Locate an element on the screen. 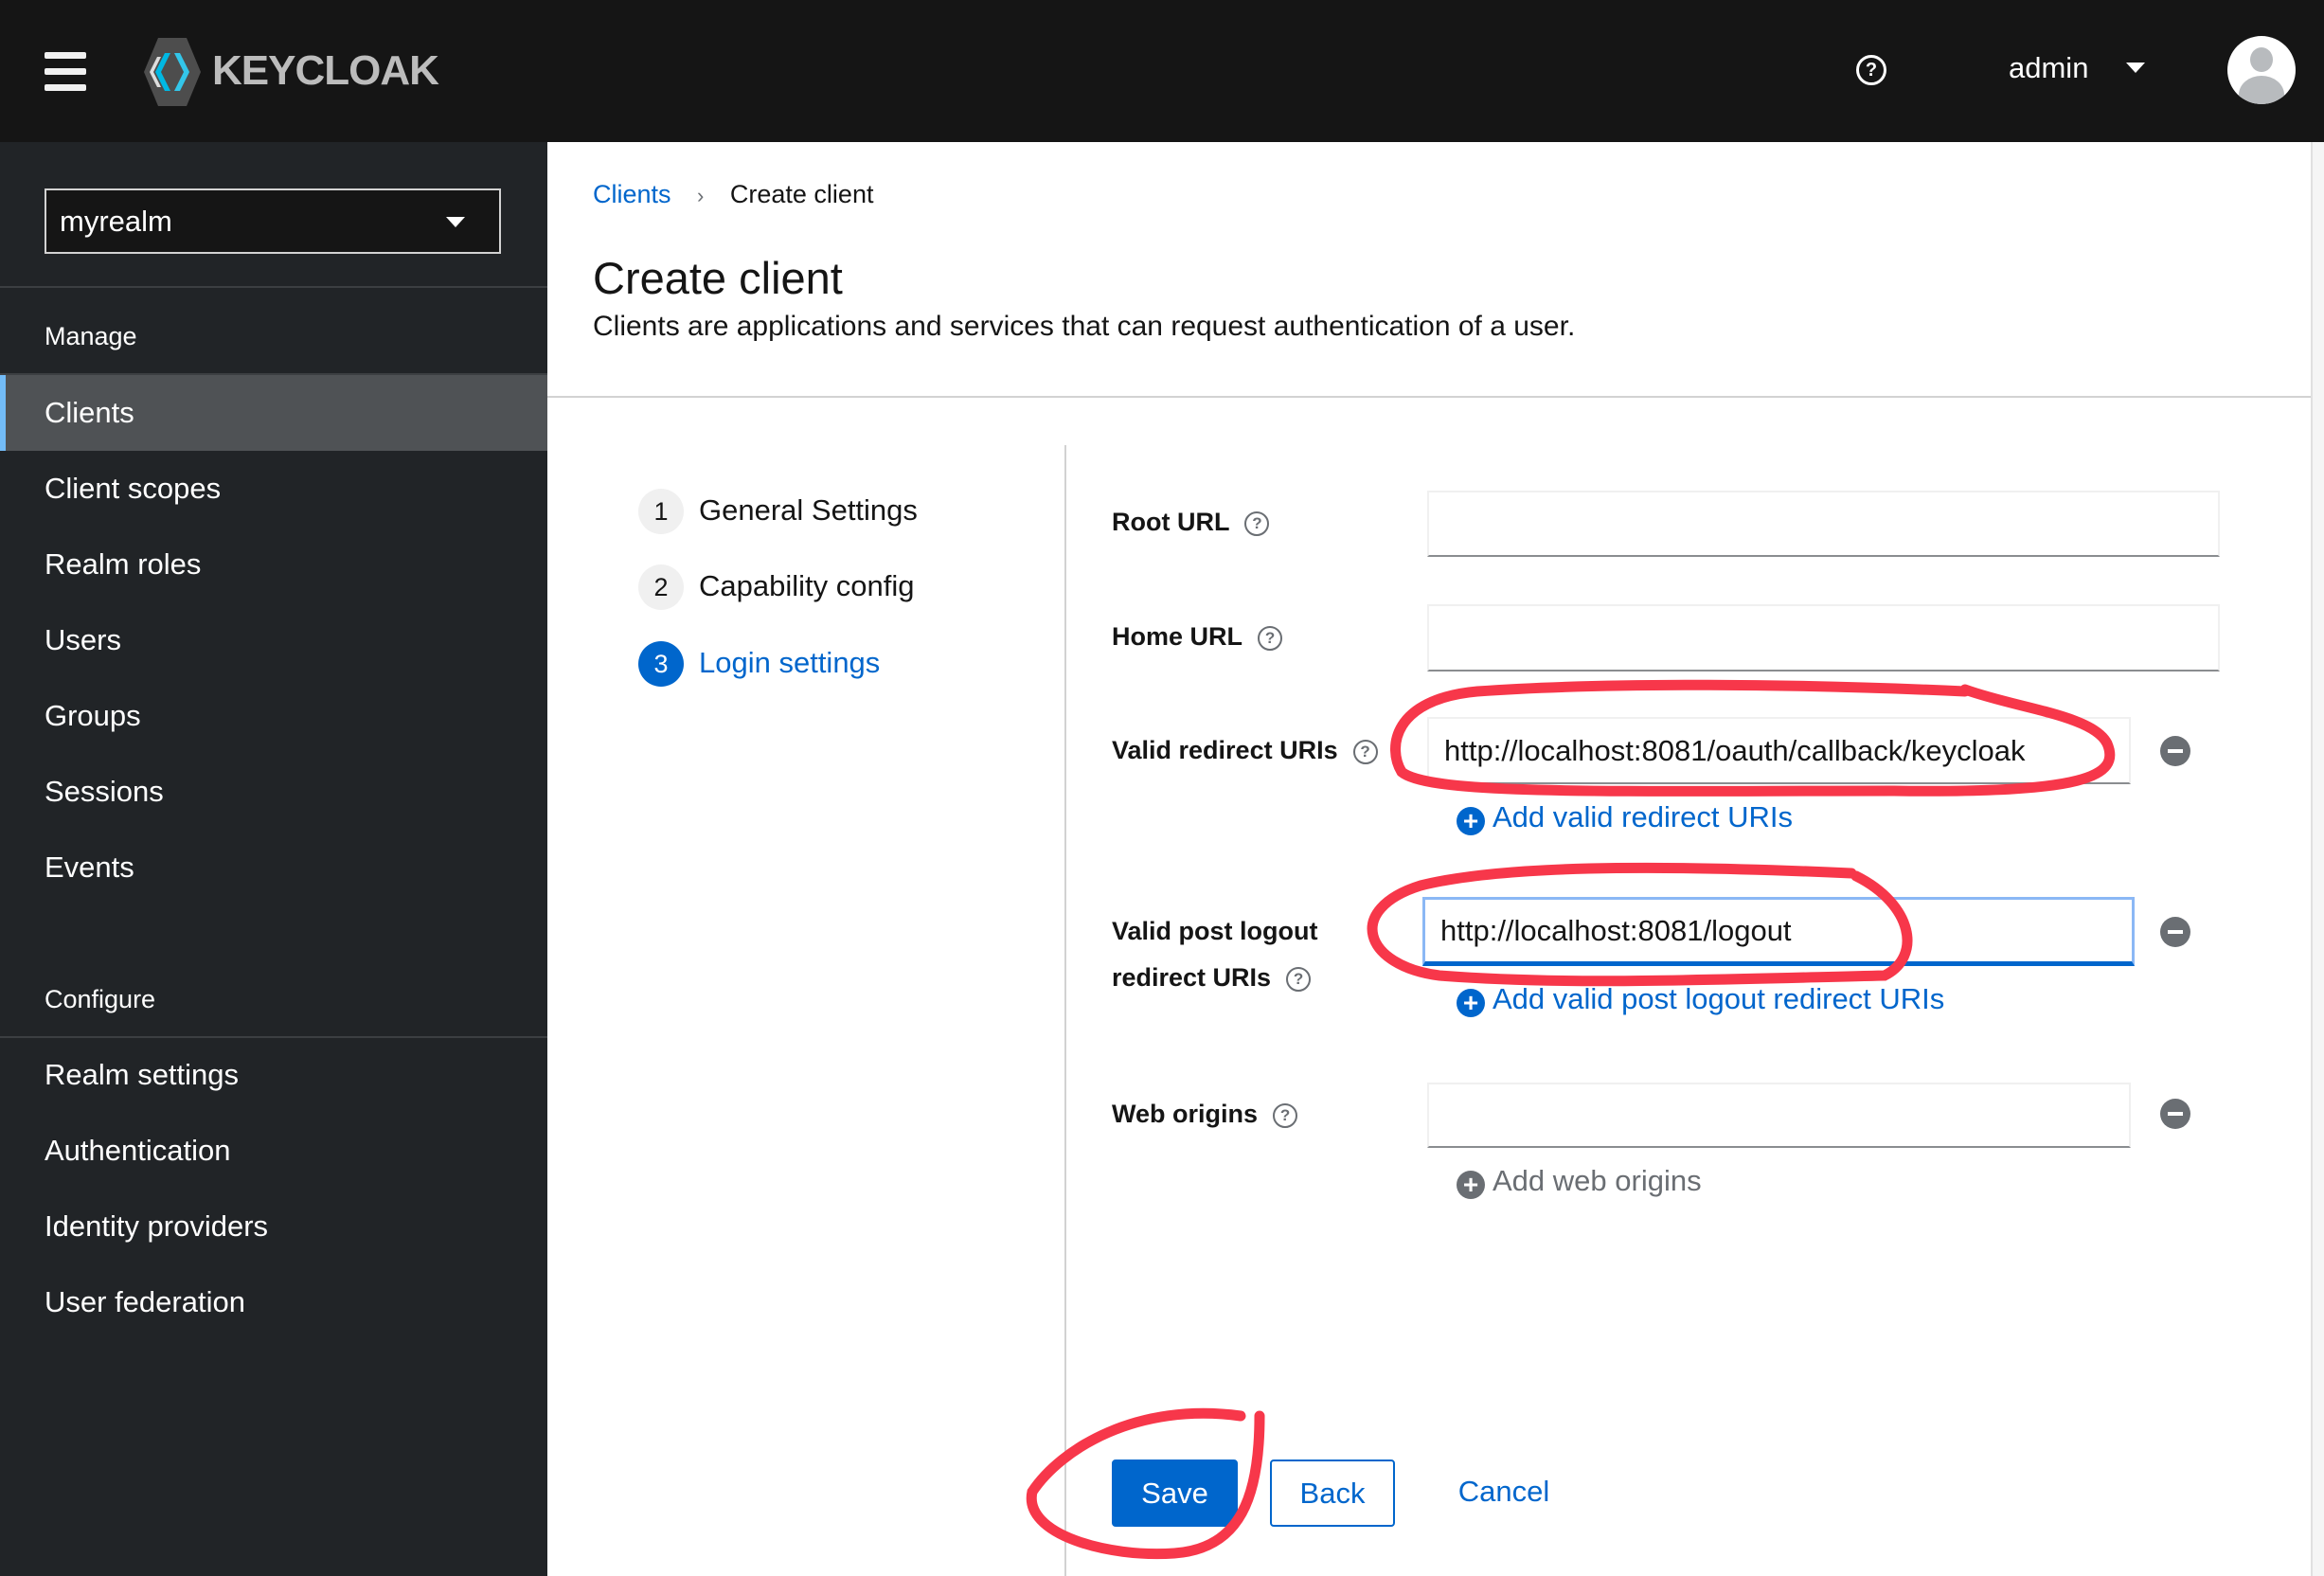 The width and height of the screenshot is (2324, 1576). wizard-step-login: 3 Login settings is located at coordinates (759, 664).